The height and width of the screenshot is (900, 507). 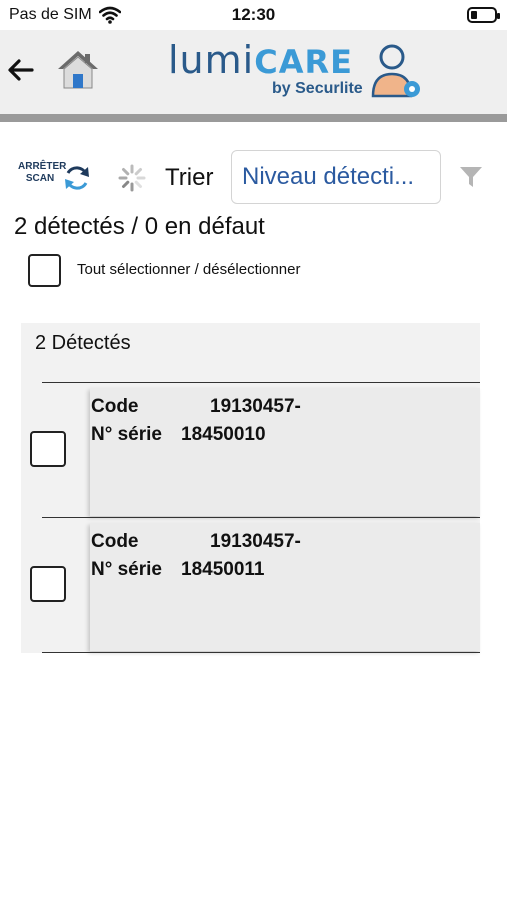 What do you see at coordinates (132, 178) in the screenshot?
I see `spinner-icon` at bounding box center [132, 178].